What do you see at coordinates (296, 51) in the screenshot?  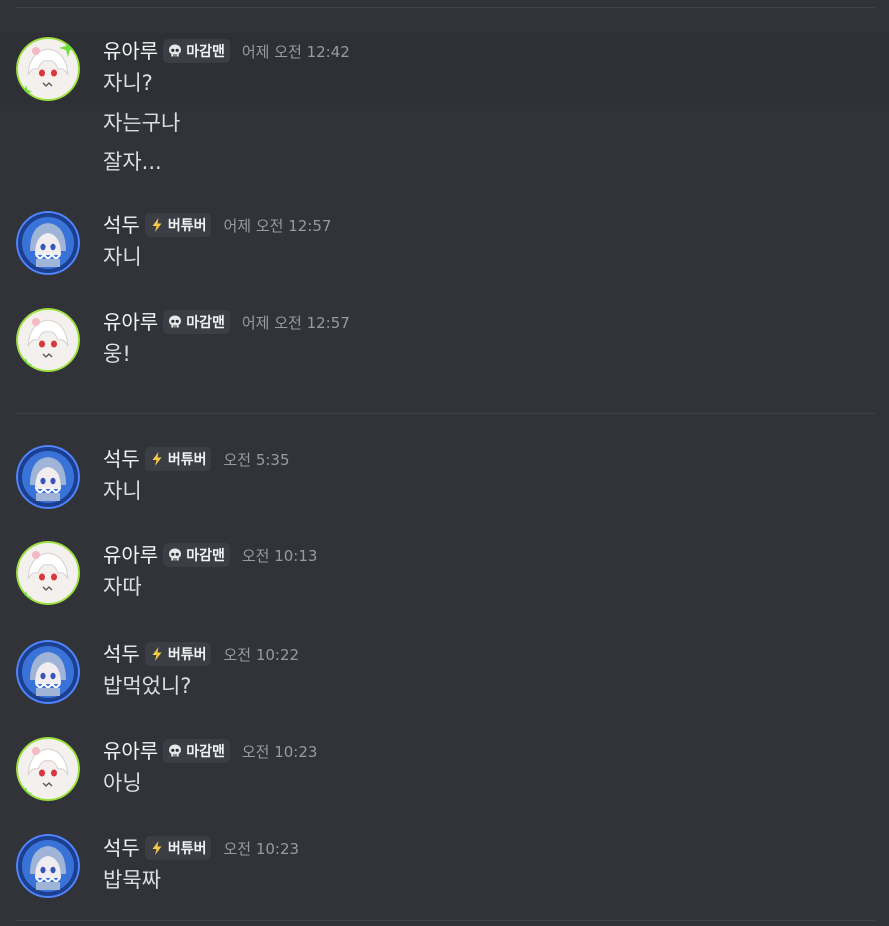 I see `timestamp: 어제 오전 12:42` at bounding box center [296, 51].